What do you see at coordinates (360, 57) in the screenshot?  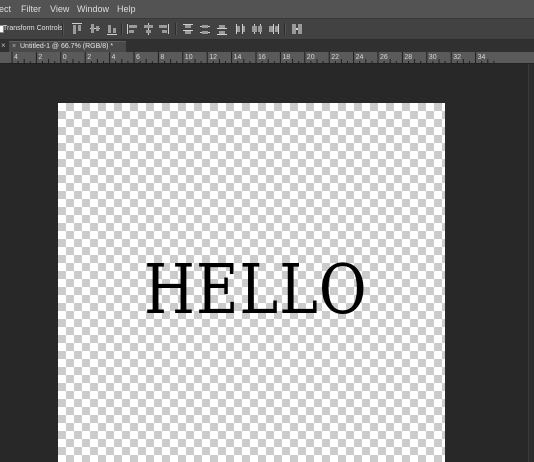 I see `ruler-label: 24` at bounding box center [360, 57].